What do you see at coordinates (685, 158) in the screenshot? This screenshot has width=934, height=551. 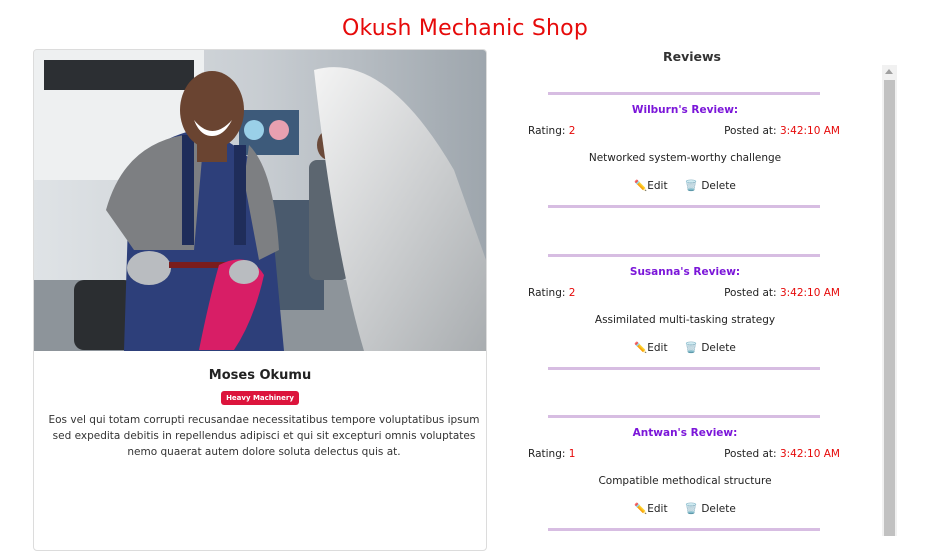 I see `review-text: Networked system-worthy challenge` at bounding box center [685, 158].